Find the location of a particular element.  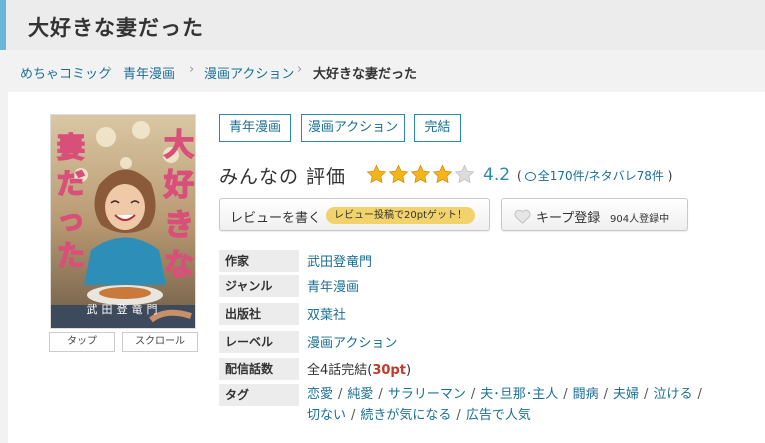

review-count-link: 全170件/ネタバレ78件 is located at coordinates (601, 176).